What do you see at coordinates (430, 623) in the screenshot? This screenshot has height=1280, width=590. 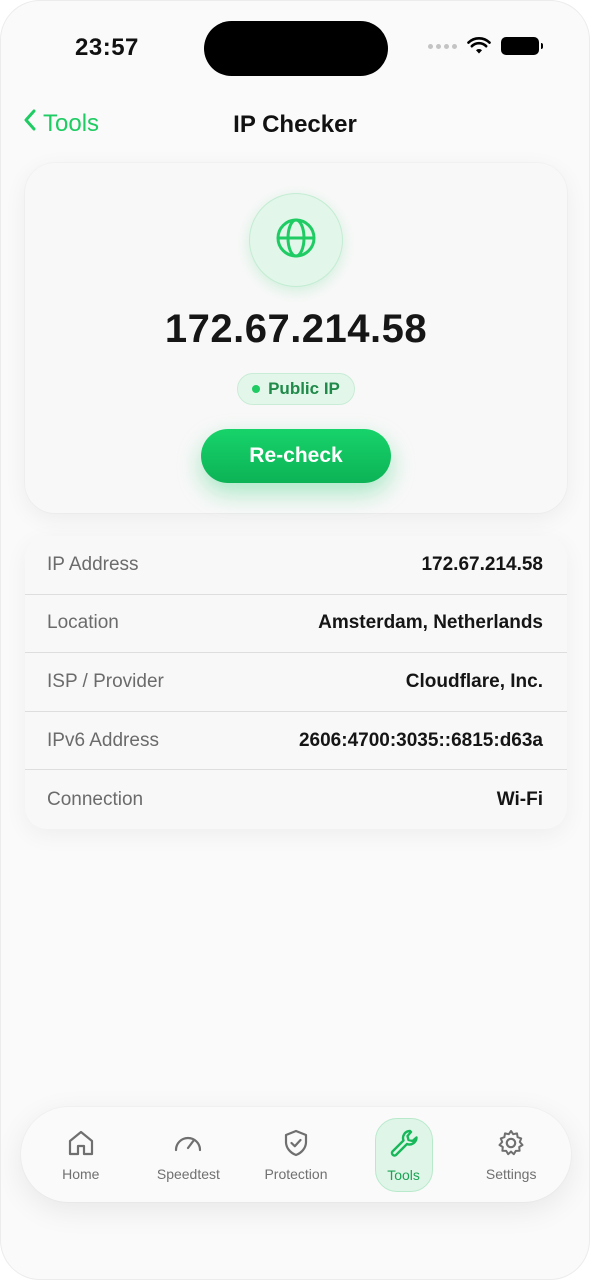 I see `info-value: Amsterdam, Netherlands` at bounding box center [430, 623].